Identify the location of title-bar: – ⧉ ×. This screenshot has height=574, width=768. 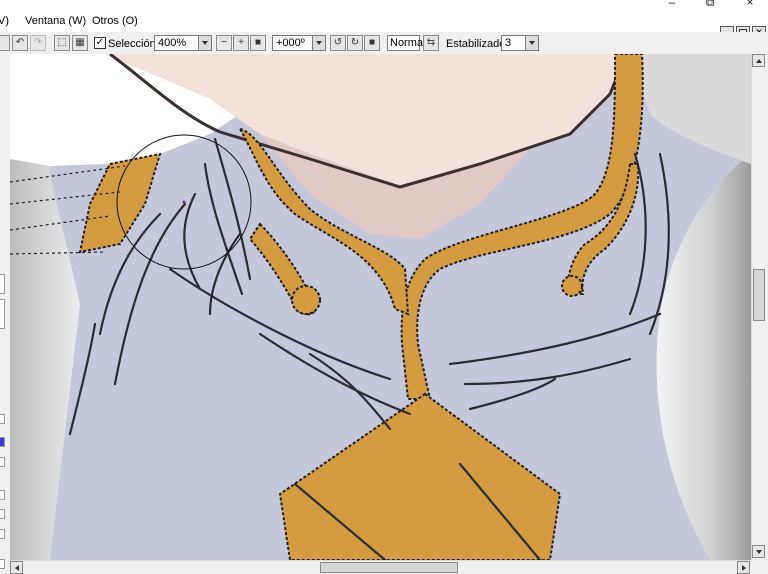
(384, 6).